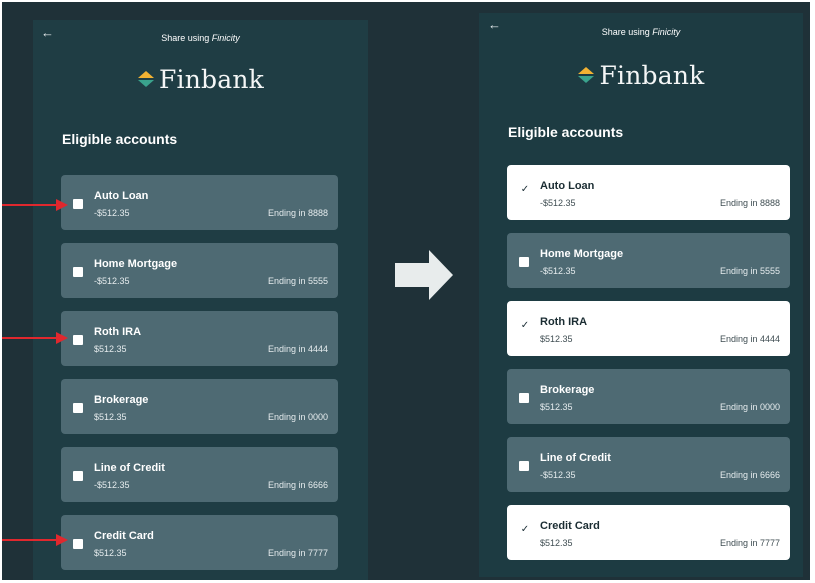 The height and width of the screenshot is (583, 815). I want to click on account-card: ✓ Credit Card $512.35 Ending in 7777, so click(648, 532).